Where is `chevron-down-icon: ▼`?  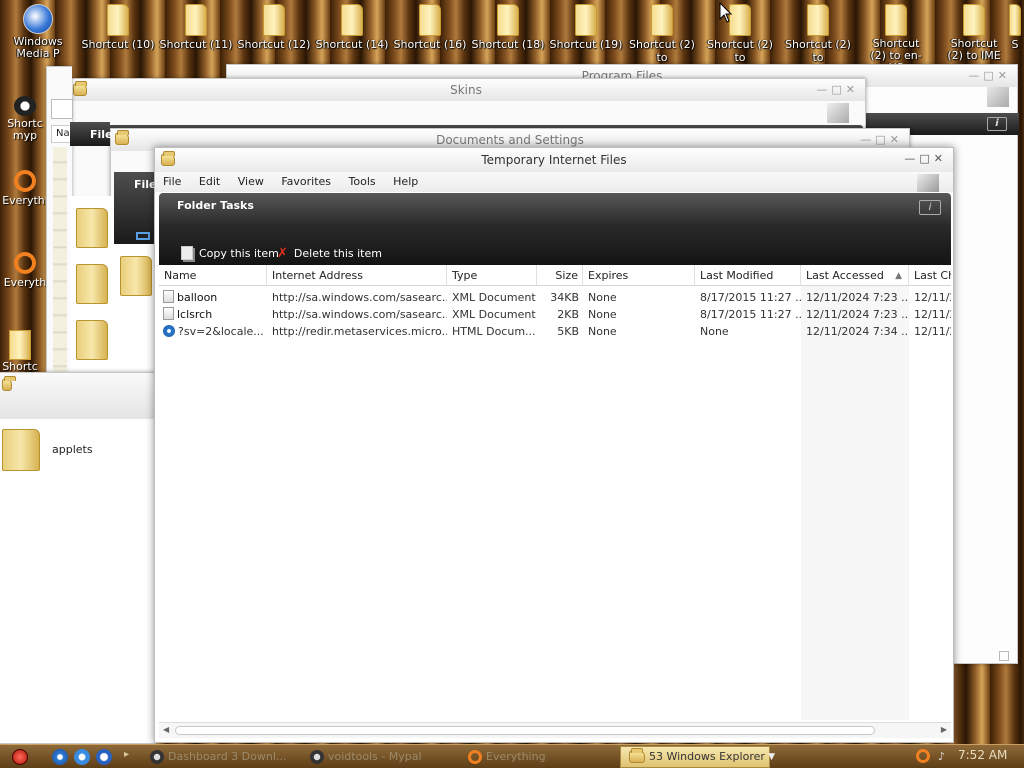
chevron-down-icon: ▼ is located at coordinates (771, 757).